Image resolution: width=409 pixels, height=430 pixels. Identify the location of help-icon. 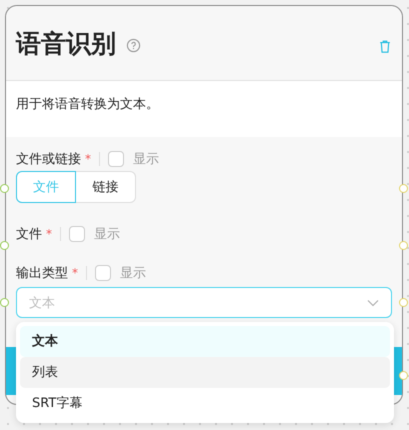
(133, 45).